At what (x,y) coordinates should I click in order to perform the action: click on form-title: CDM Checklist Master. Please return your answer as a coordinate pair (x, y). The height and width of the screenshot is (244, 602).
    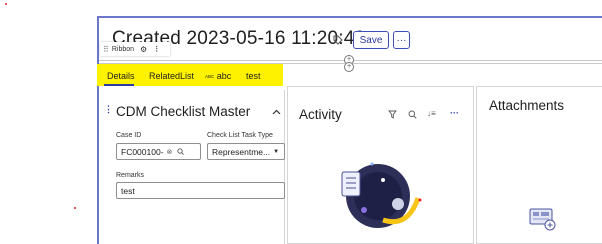
    Looking at the image, I should click on (183, 111).